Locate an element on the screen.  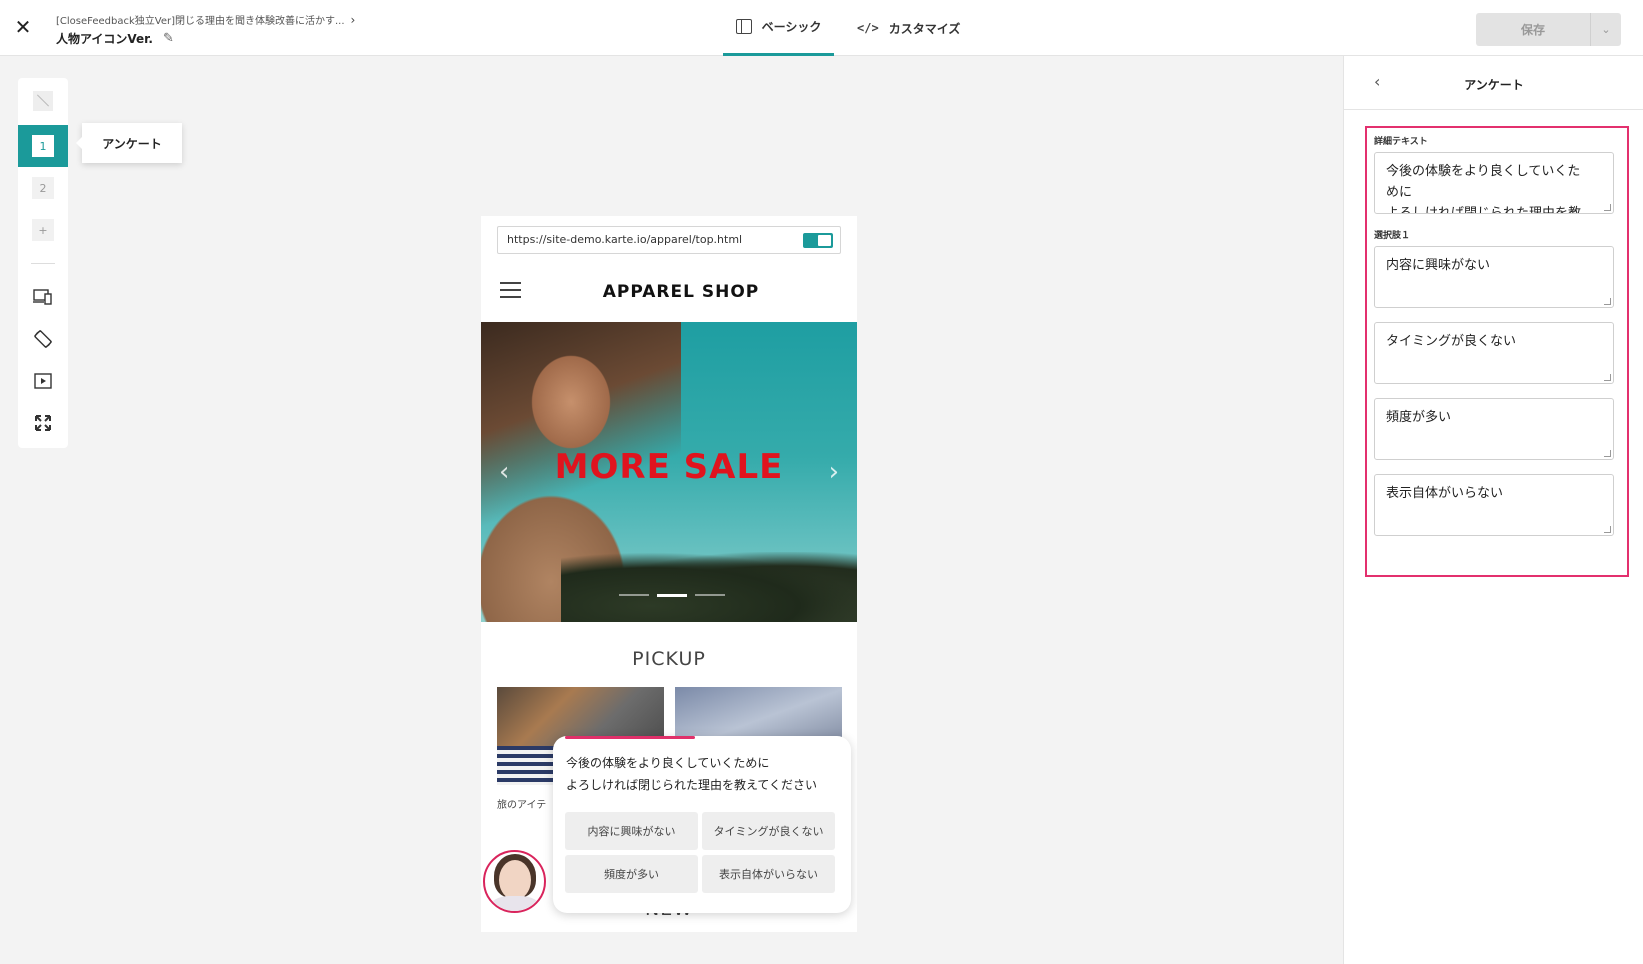
carousel-next-icon: › is located at coordinates (834, 472).